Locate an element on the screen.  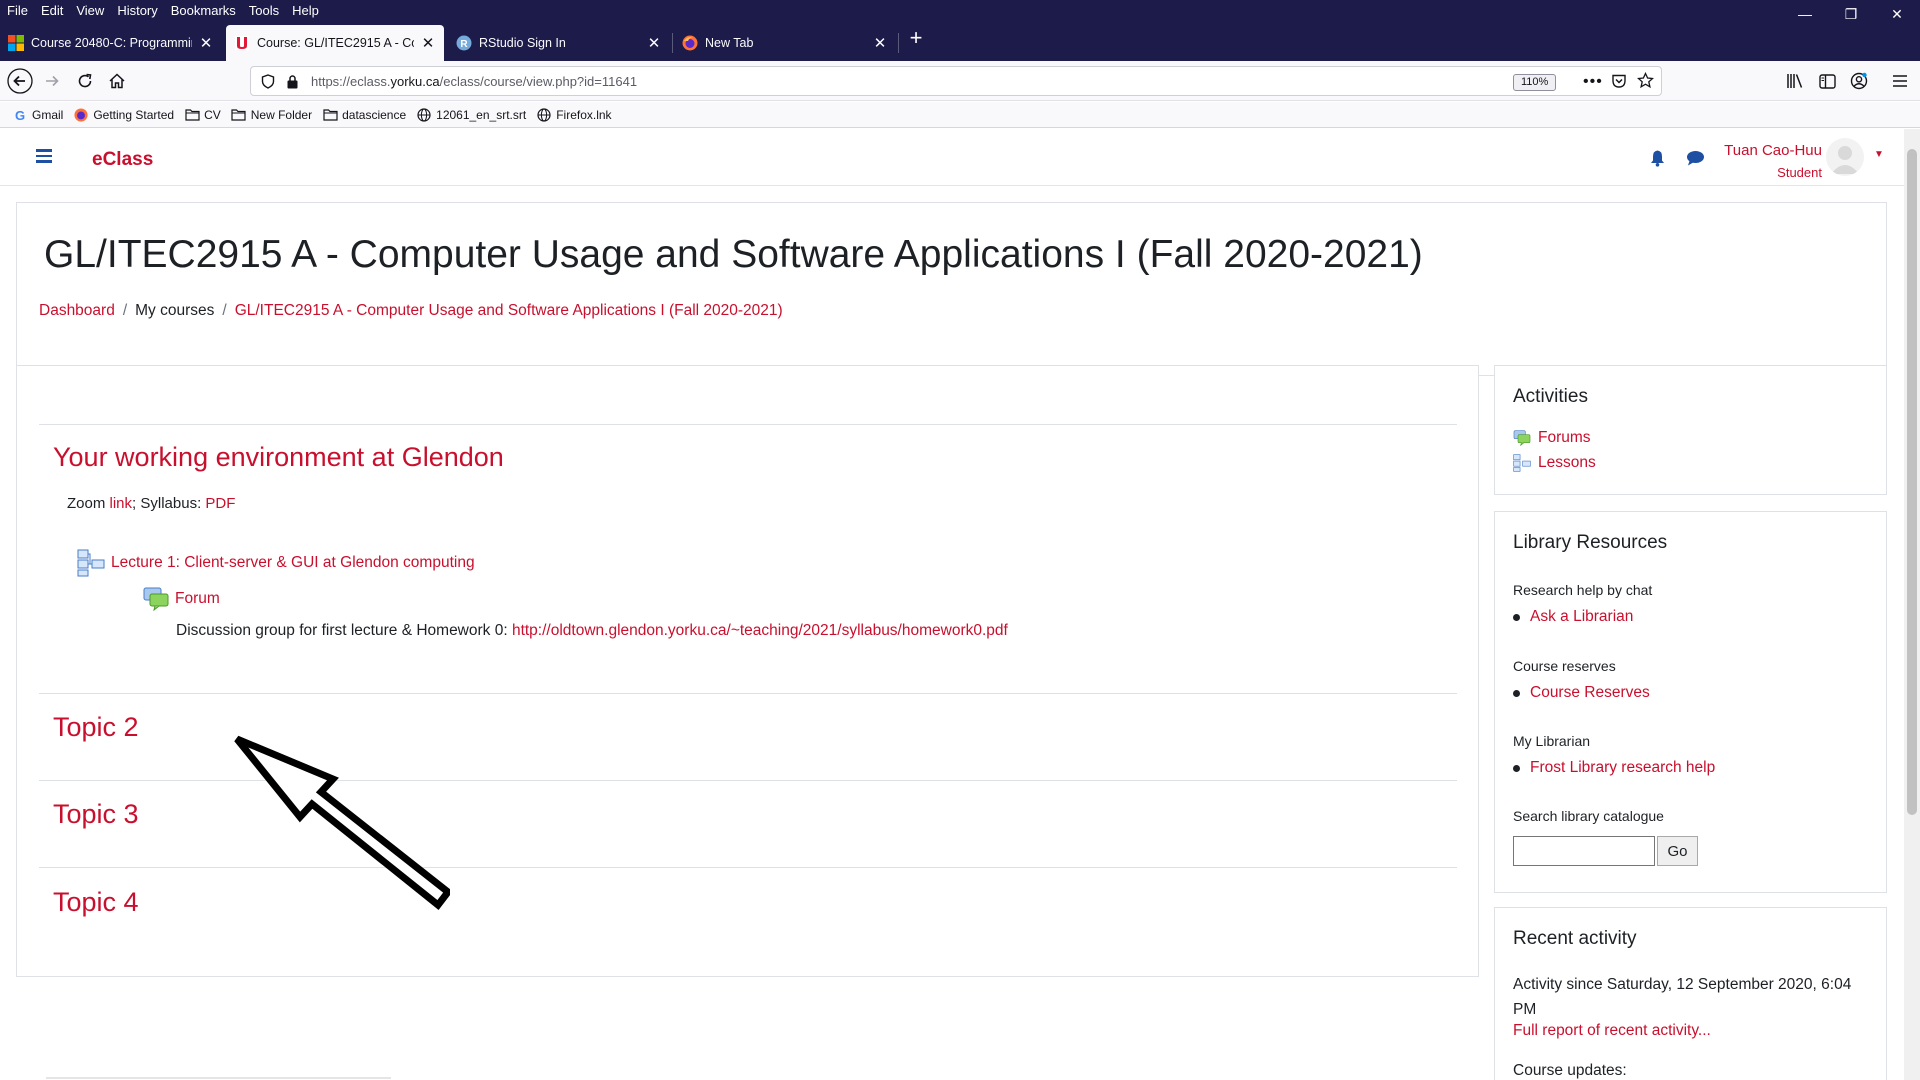
menu-bookmarks: Bookmarks is located at coordinates (203, 10).